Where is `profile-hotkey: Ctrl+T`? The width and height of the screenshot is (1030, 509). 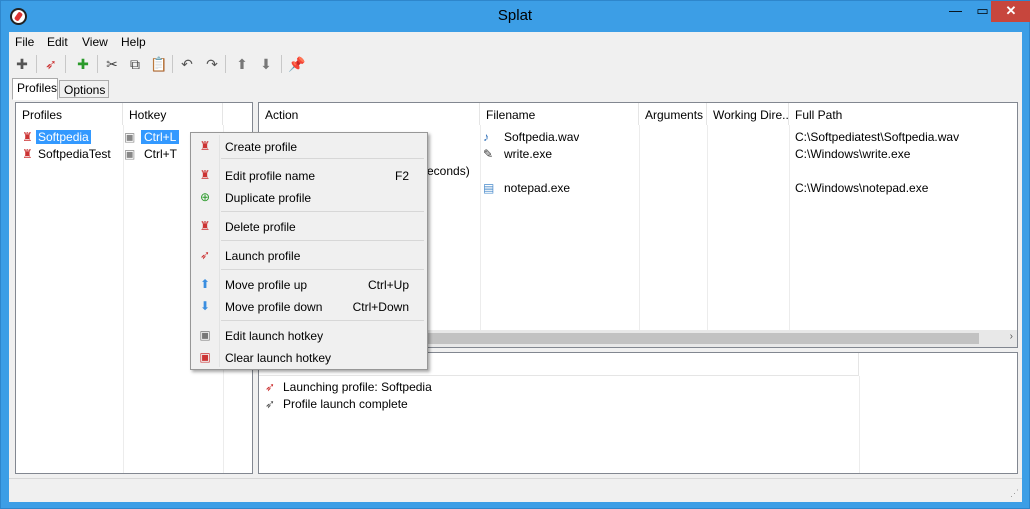
profile-hotkey: Ctrl+T is located at coordinates (160, 154).